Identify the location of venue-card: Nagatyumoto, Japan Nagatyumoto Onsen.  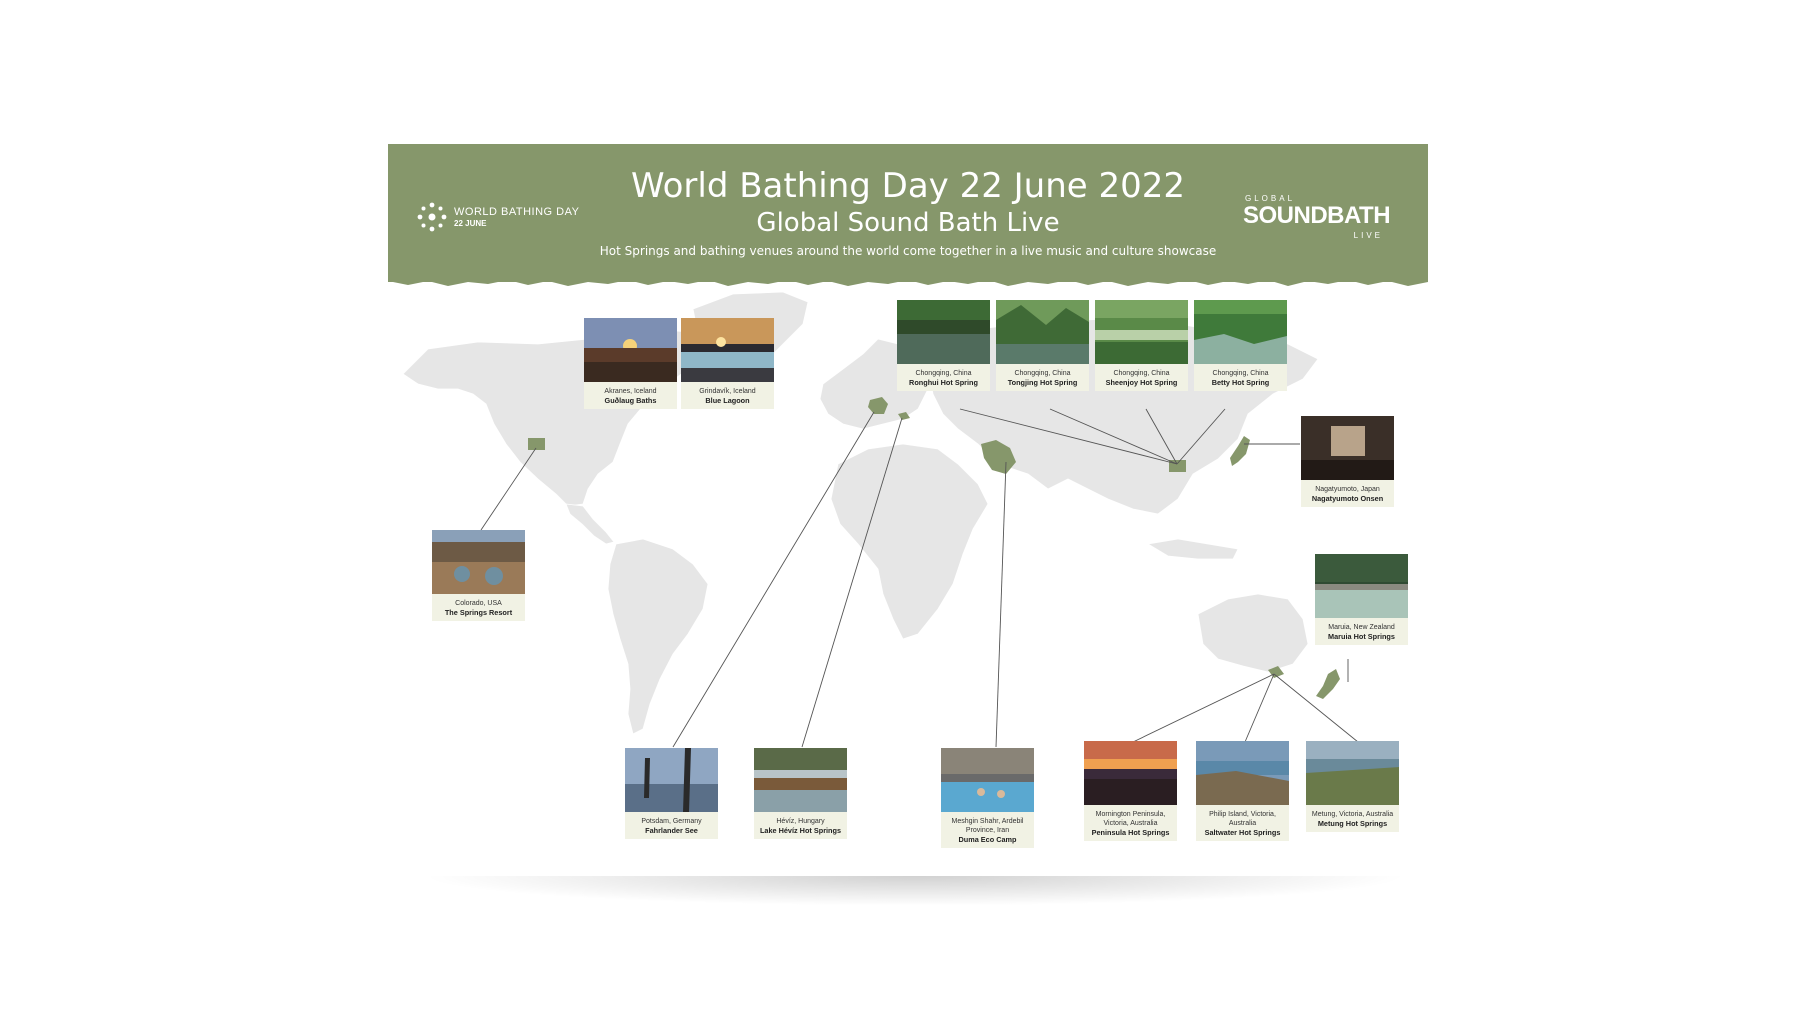
(1347, 461).